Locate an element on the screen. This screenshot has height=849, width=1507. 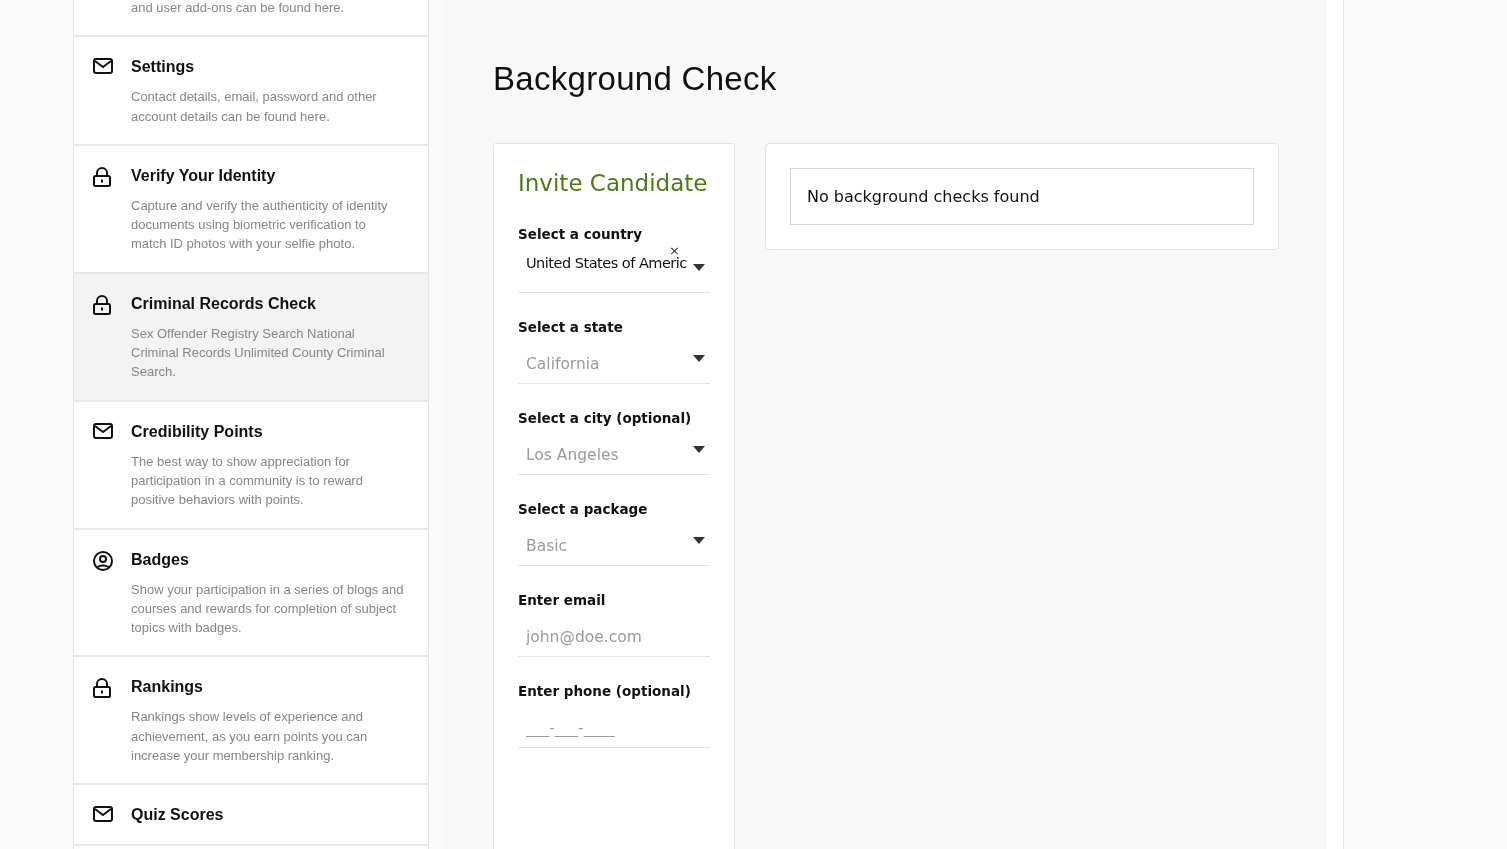
item-title: Rankings is located at coordinates (167, 687).